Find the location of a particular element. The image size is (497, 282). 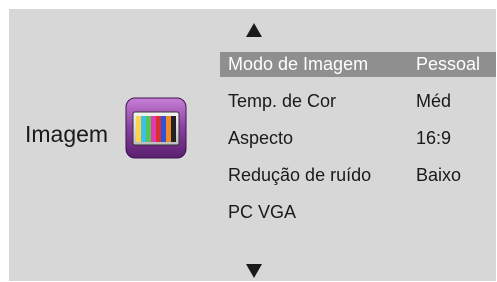

up-arrow-icon is located at coordinates (254, 30).